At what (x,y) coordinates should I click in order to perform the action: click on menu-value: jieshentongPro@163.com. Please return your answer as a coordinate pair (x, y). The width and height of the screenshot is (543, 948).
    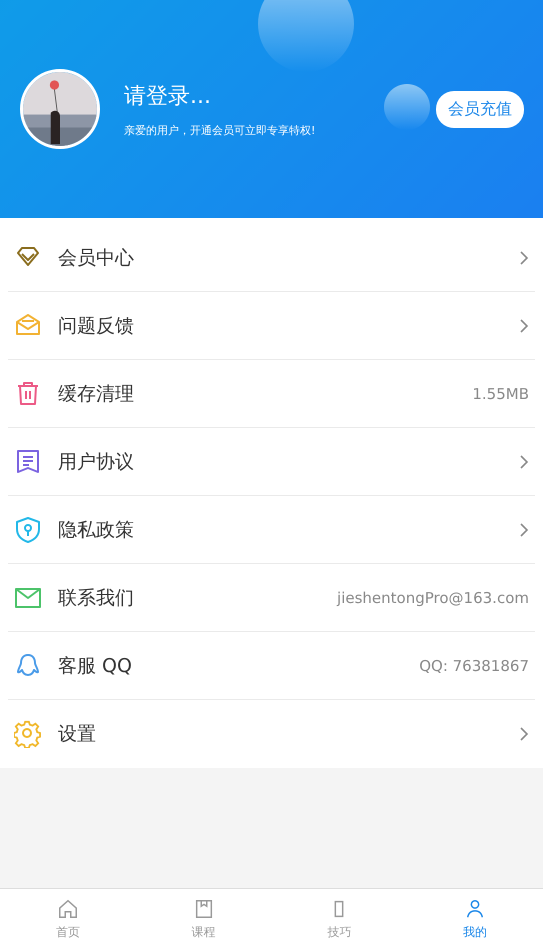
    Looking at the image, I should click on (433, 597).